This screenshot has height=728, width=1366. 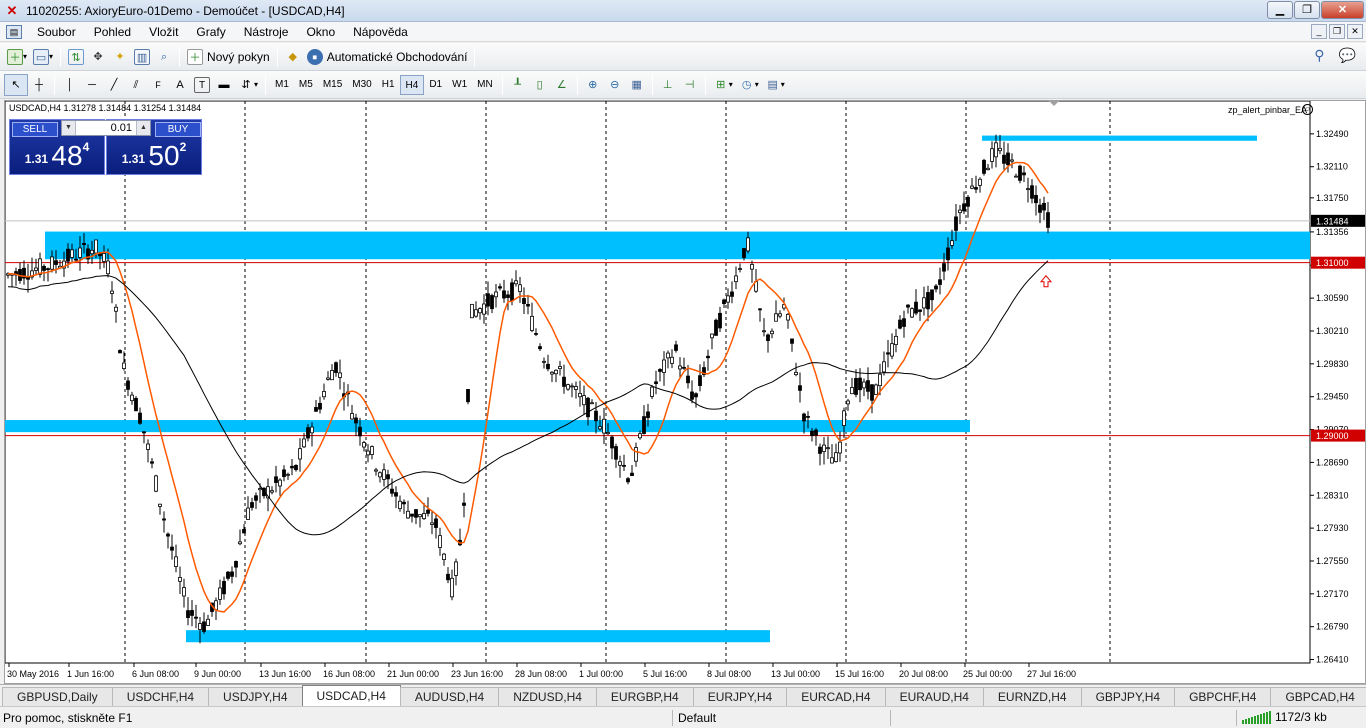 What do you see at coordinates (1319, 55) in the screenshot?
I see `search-icon: ⚲` at bounding box center [1319, 55].